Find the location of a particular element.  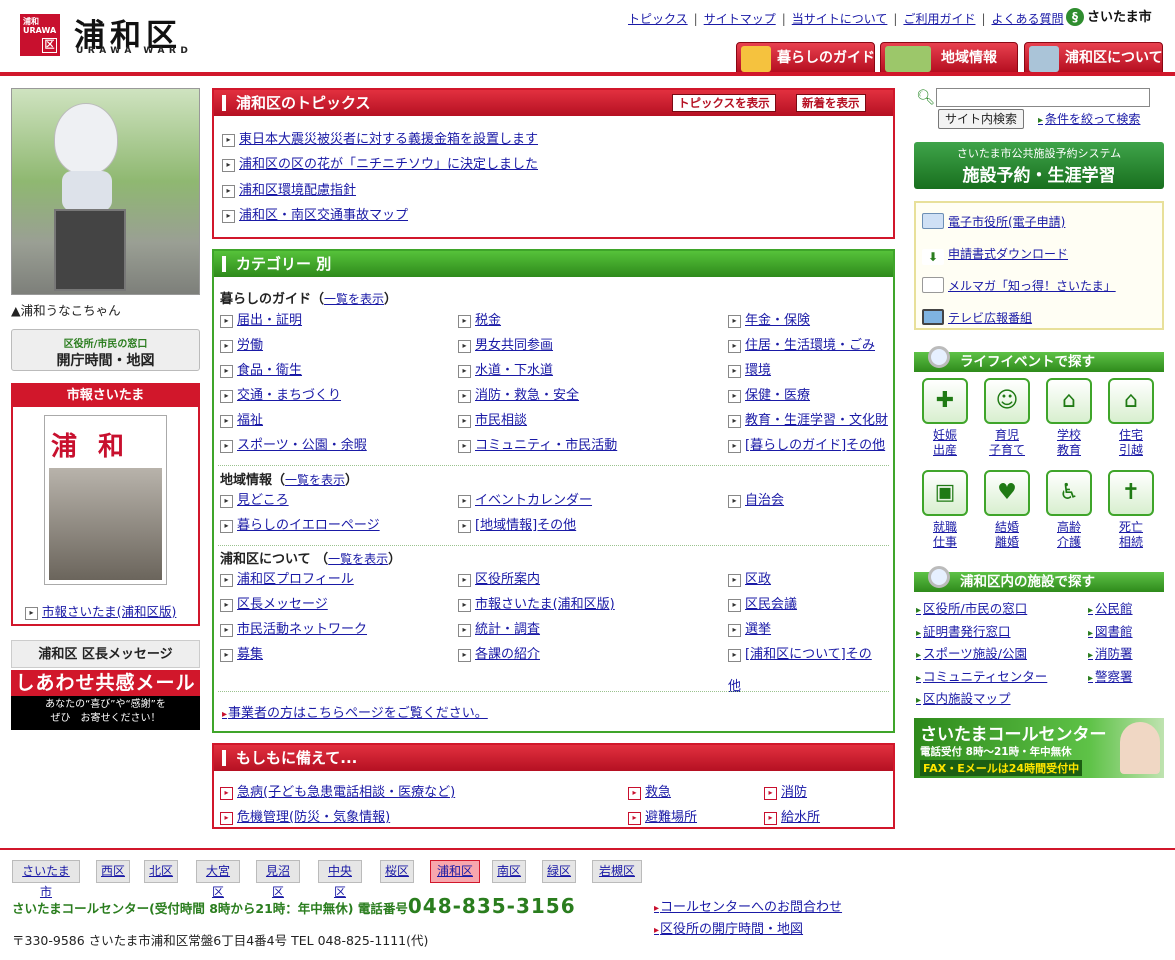

category-link: 選挙 is located at coordinates (749, 627).